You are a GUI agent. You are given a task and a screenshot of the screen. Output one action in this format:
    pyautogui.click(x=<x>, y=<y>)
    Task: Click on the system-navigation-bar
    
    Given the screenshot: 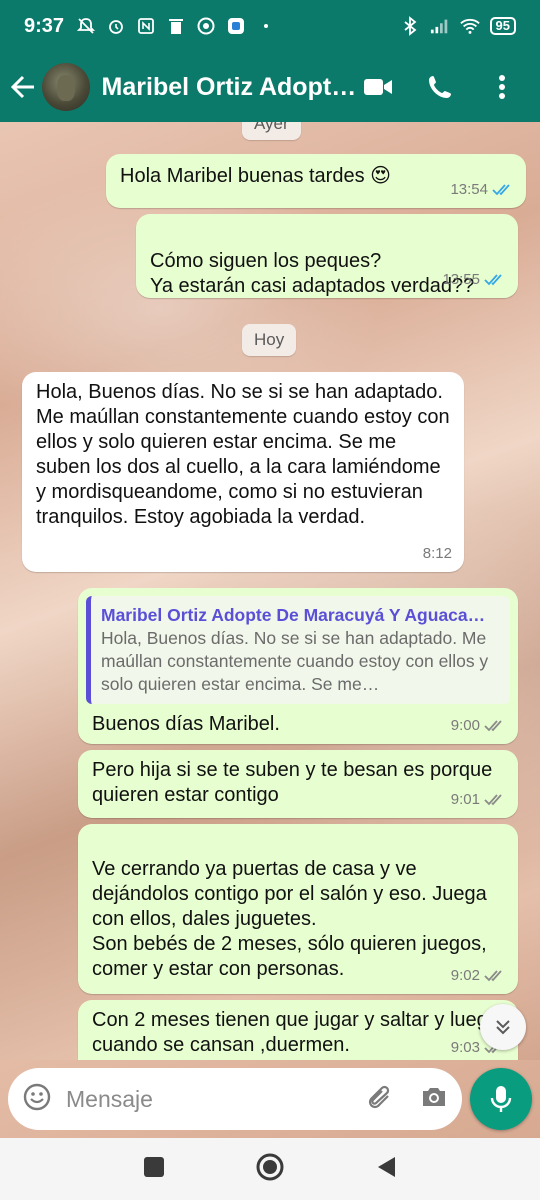 What is the action you would take?
    pyautogui.click(x=270, y=1169)
    